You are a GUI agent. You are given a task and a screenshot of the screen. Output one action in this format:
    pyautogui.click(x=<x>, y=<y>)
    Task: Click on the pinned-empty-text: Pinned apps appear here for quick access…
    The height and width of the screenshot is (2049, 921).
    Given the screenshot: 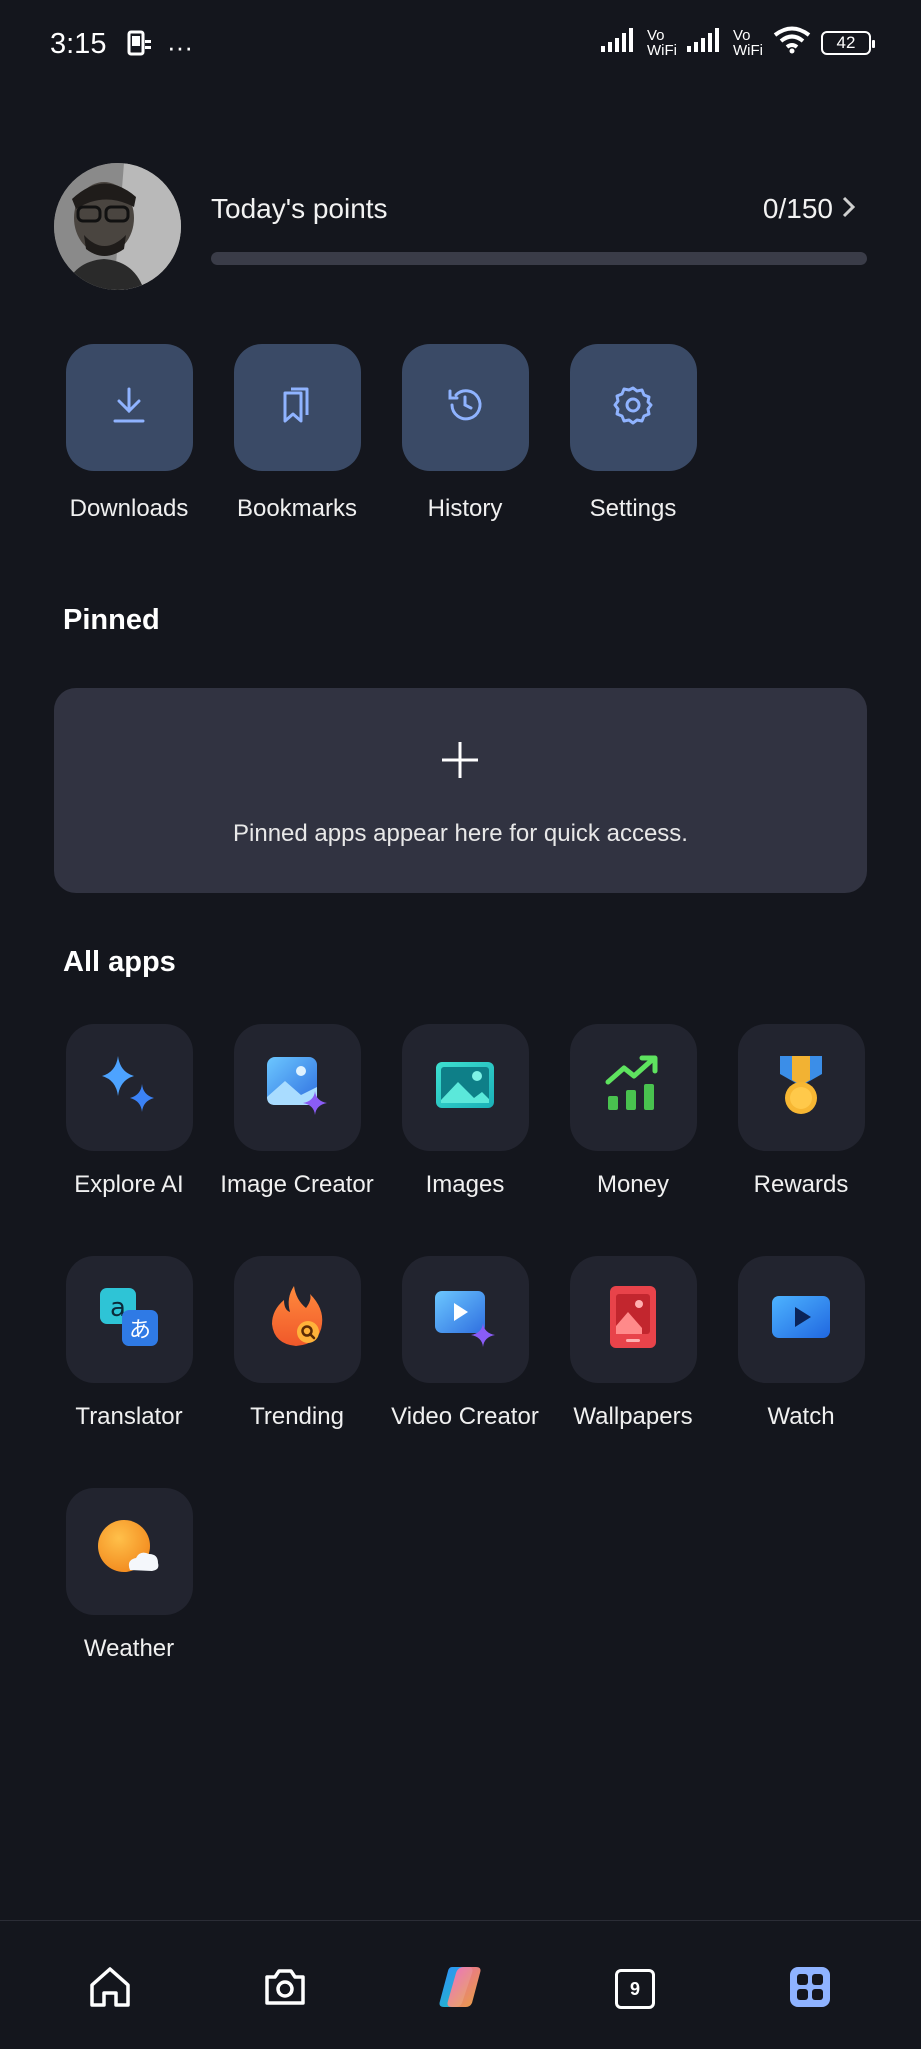 What is the action you would take?
    pyautogui.click(x=460, y=833)
    